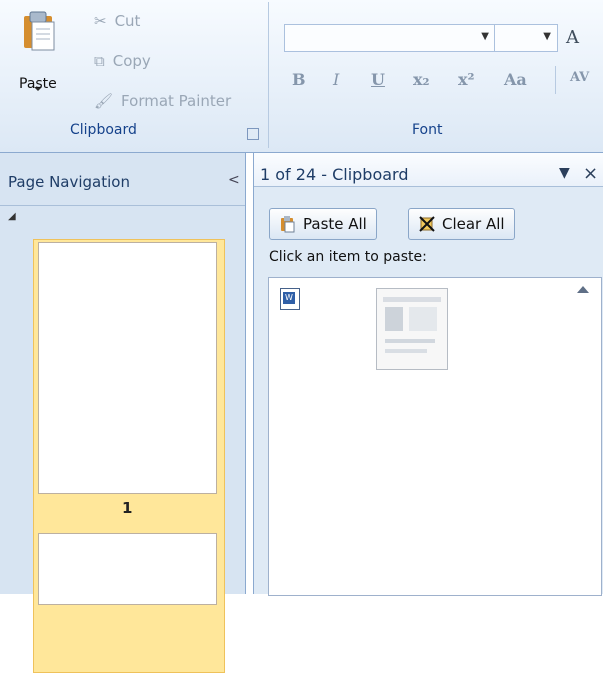 The height and width of the screenshot is (673, 603). What do you see at coordinates (323, 224) in the screenshot?
I see `paste-all-button: Paste All` at bounding box center [323, 224].